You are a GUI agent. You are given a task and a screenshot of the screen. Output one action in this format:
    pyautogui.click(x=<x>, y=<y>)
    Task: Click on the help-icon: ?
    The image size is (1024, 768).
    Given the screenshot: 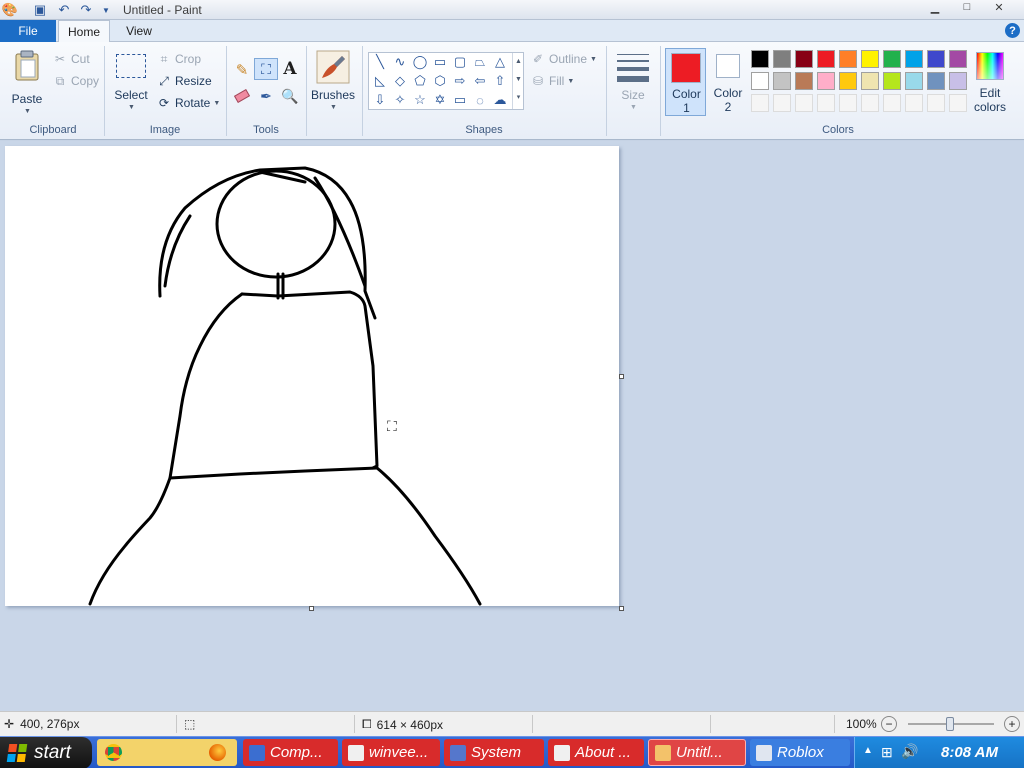 What is the action you would take?
    pyautogui.click(x=1012, y=30)
    